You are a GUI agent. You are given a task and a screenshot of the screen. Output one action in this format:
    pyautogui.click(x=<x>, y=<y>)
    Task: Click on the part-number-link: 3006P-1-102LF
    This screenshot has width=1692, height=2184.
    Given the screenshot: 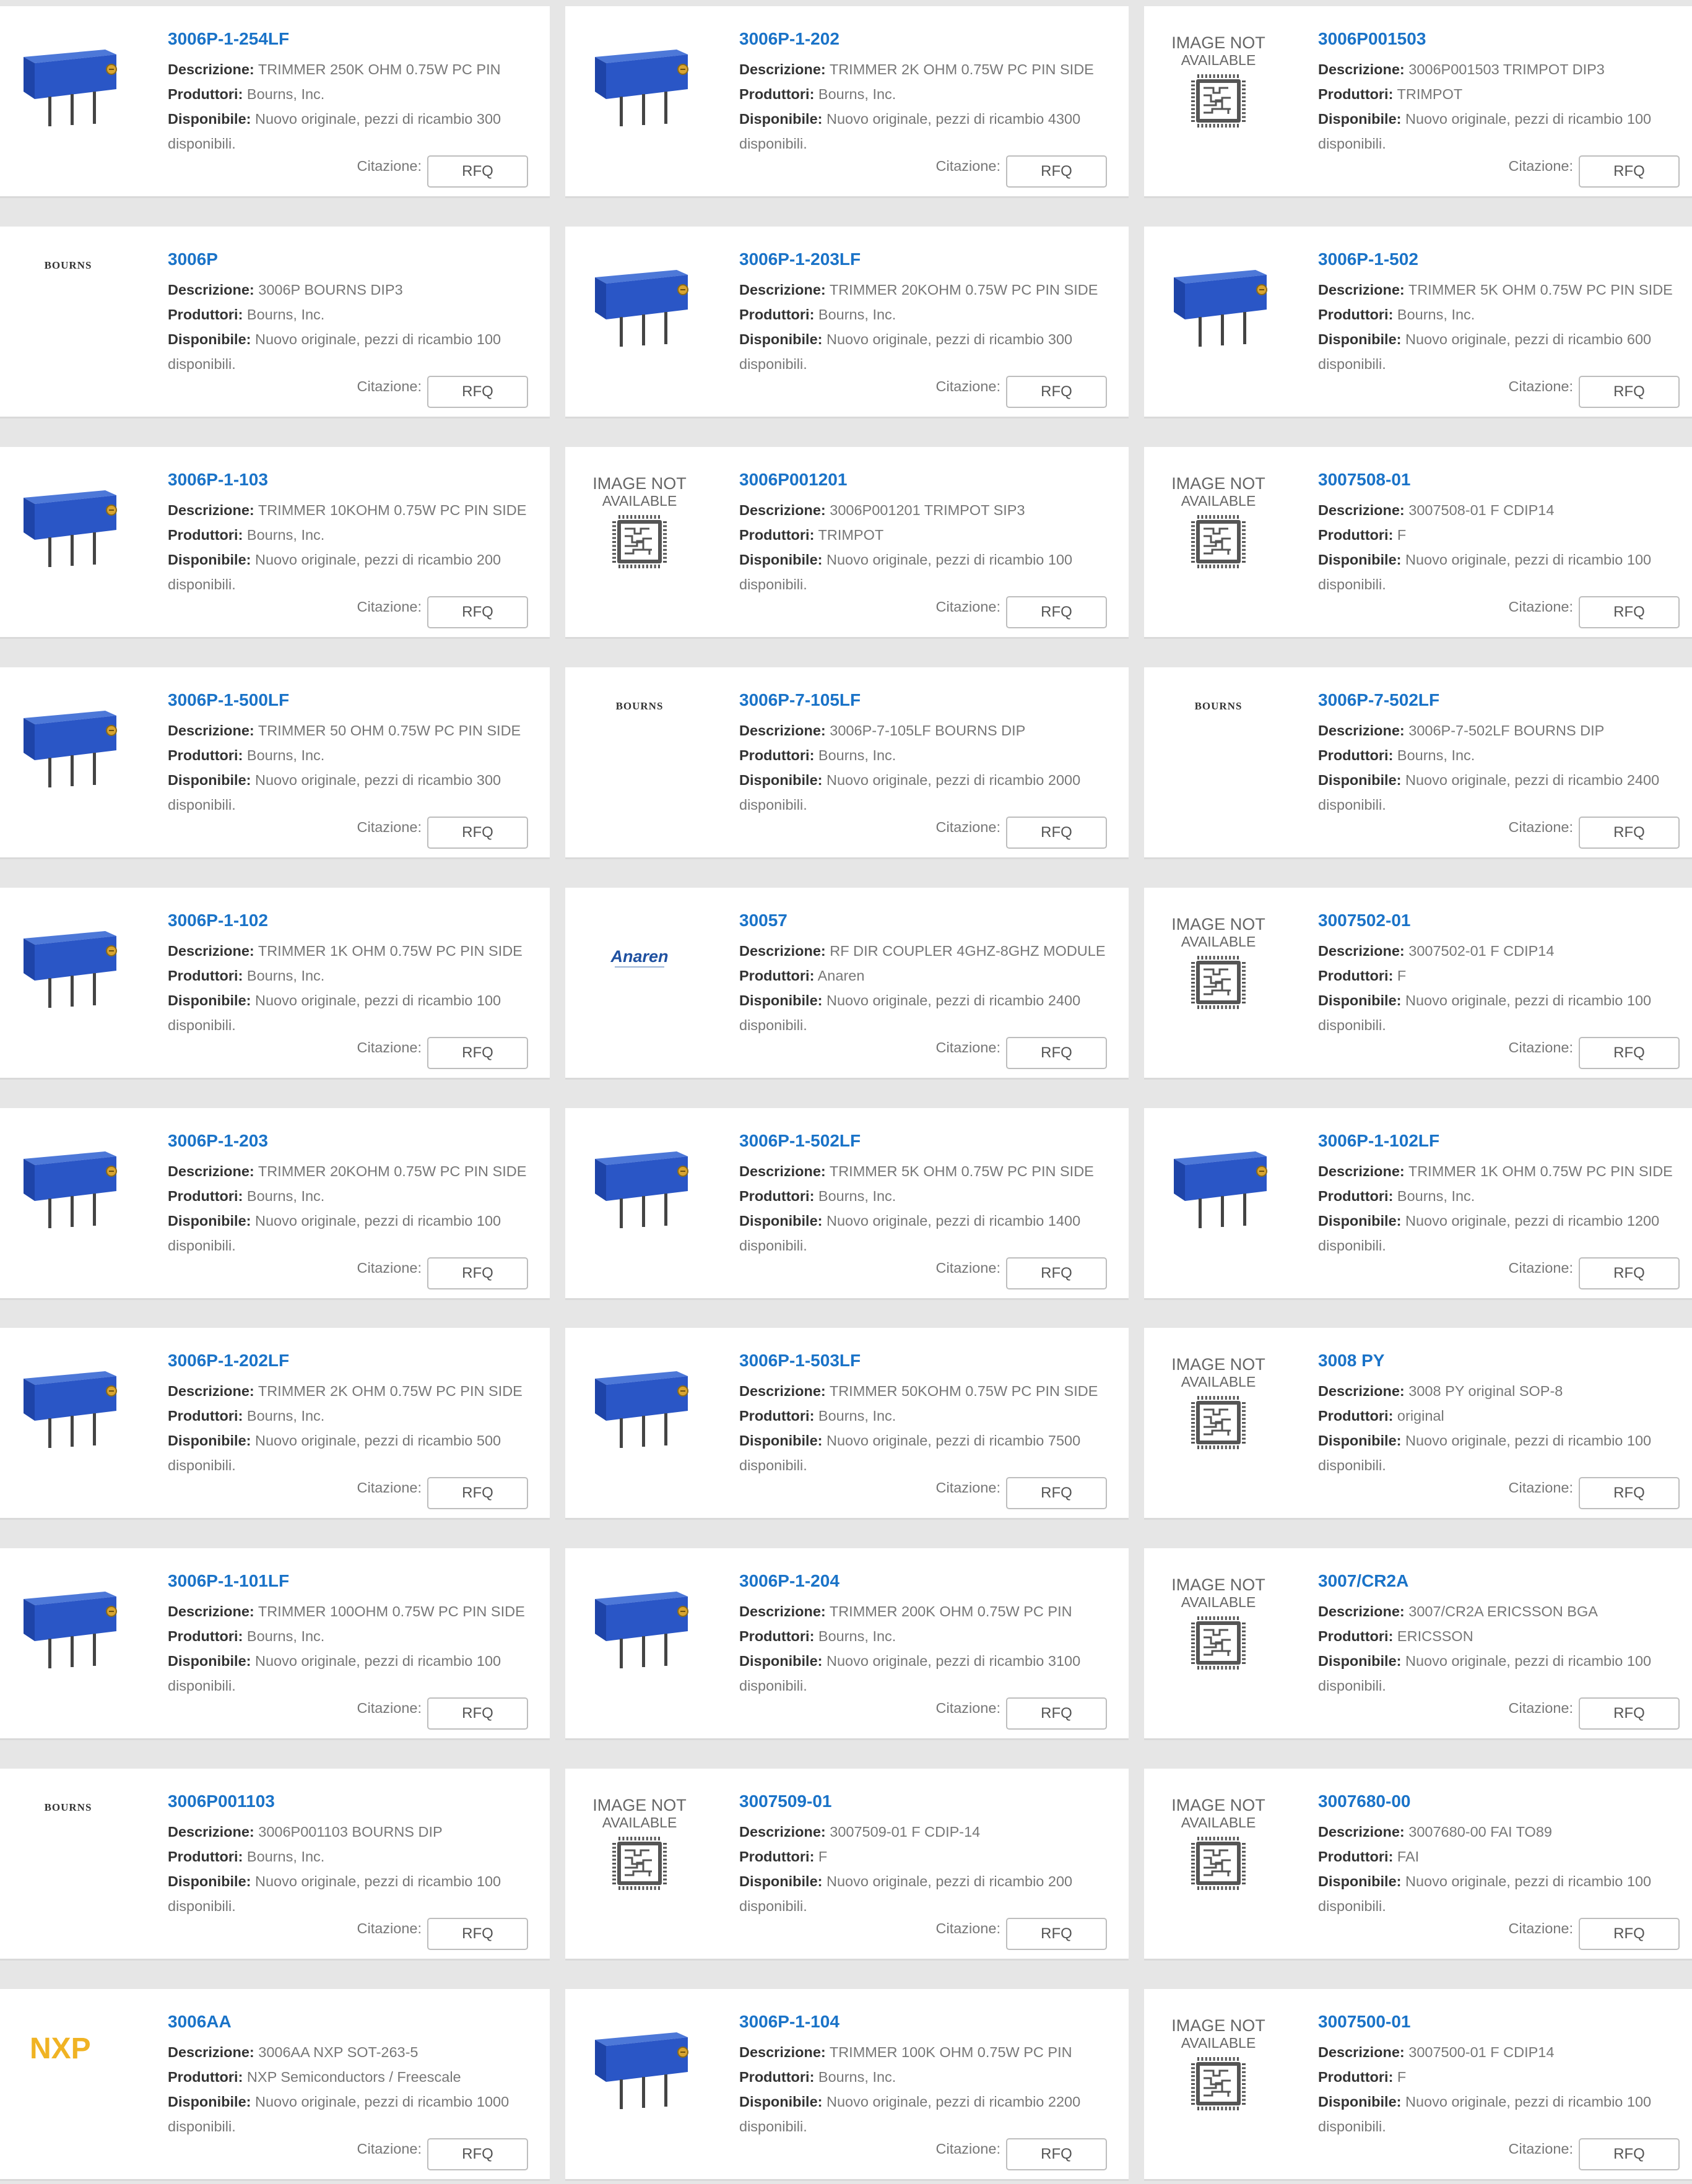 What is the action you would take?
    pyautogui.click(x=1378, y=1141)
    